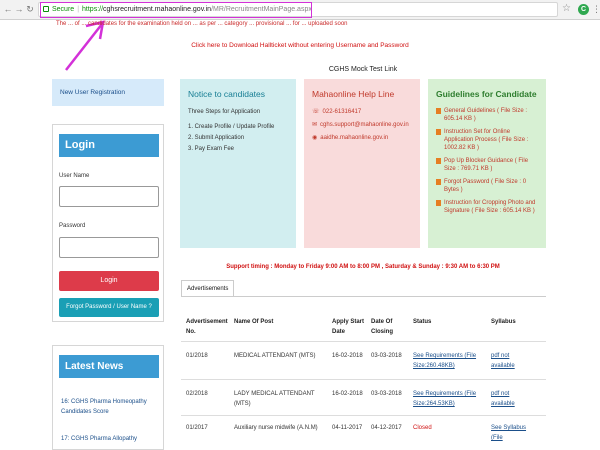 The image size is (600, 450). Describe the element at coordinates (422, 322) in the screenshot. I see `col-status: Status` at that location.